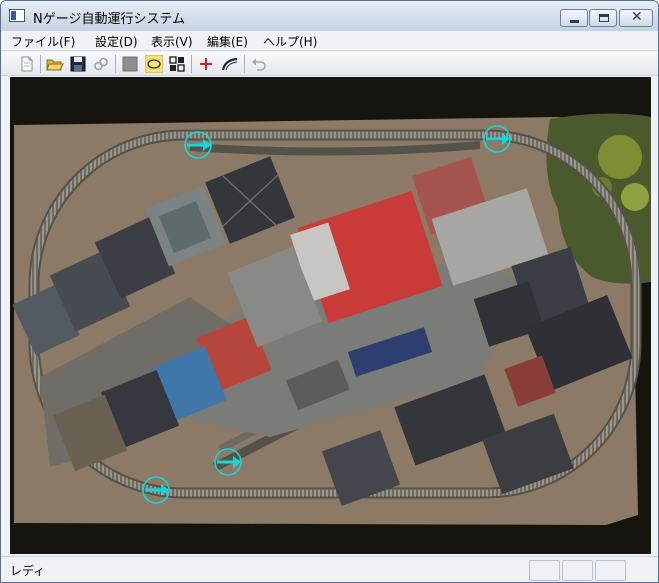 The height and width of the screenshot is (583, 659). What do you see at coordinates (206, 64) in the screenshot?
I see `red-cross-icon` at bounding box center [206, 64].